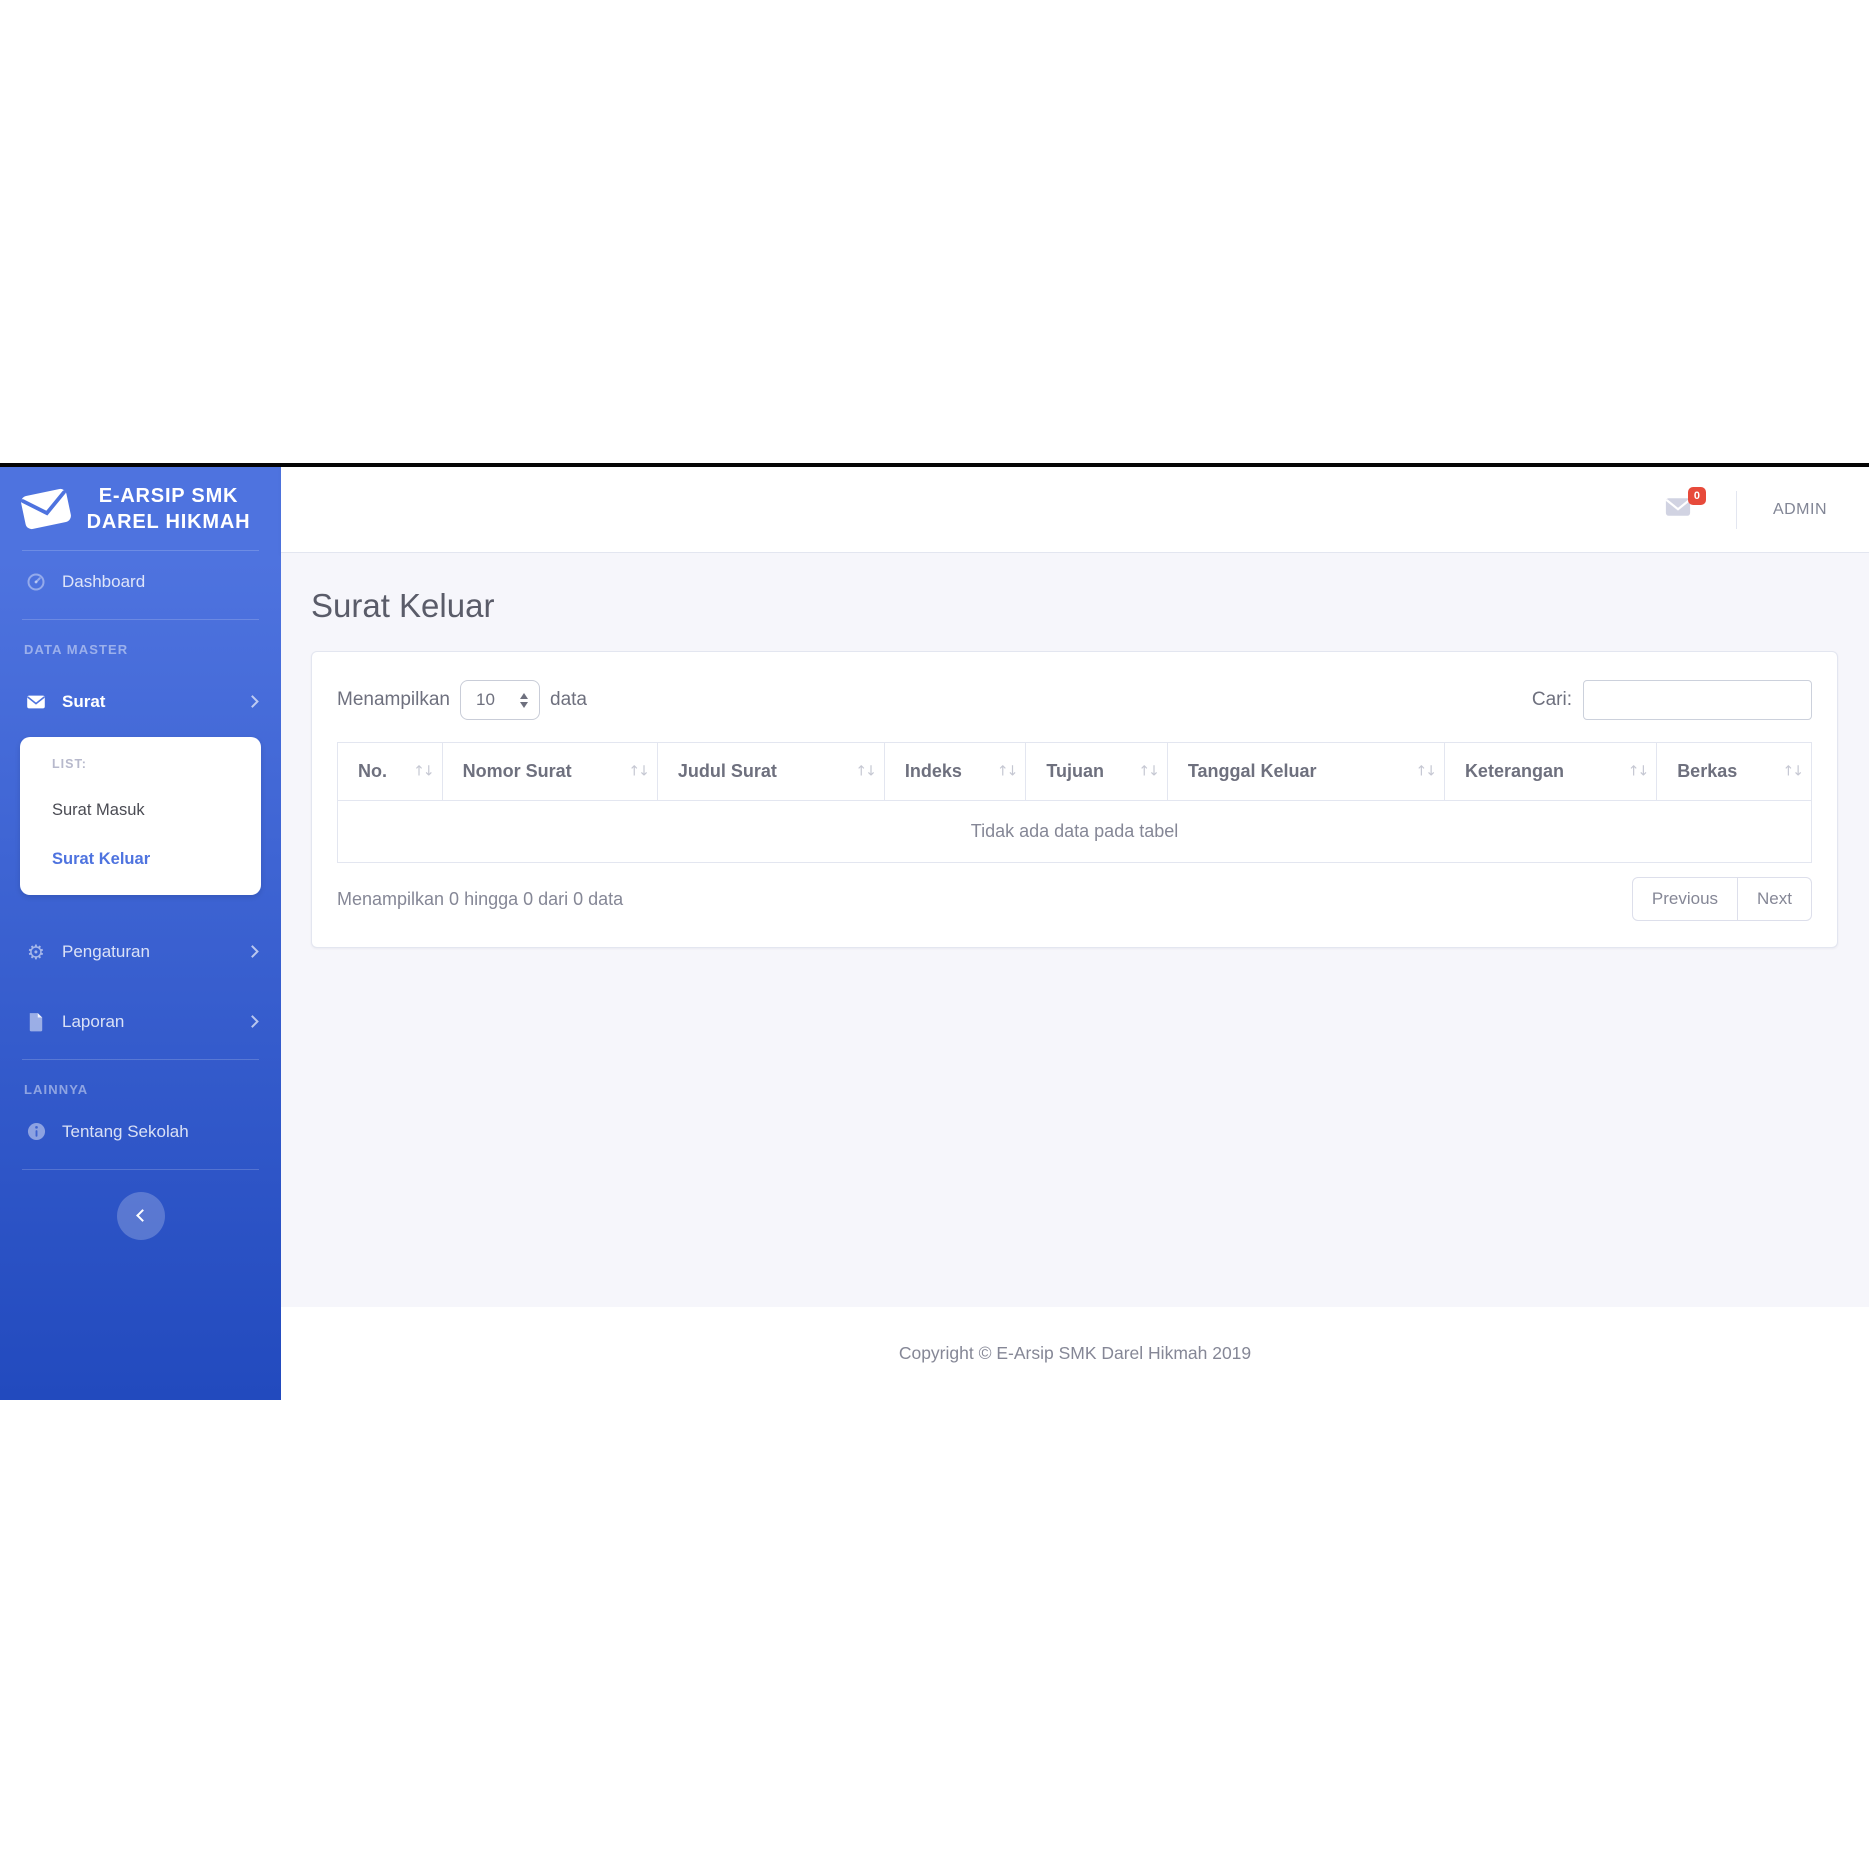 The height and width of the screenshot is (1869, 1869). I want to click on sidebar-toggle-wrap, so click(140, 1215).